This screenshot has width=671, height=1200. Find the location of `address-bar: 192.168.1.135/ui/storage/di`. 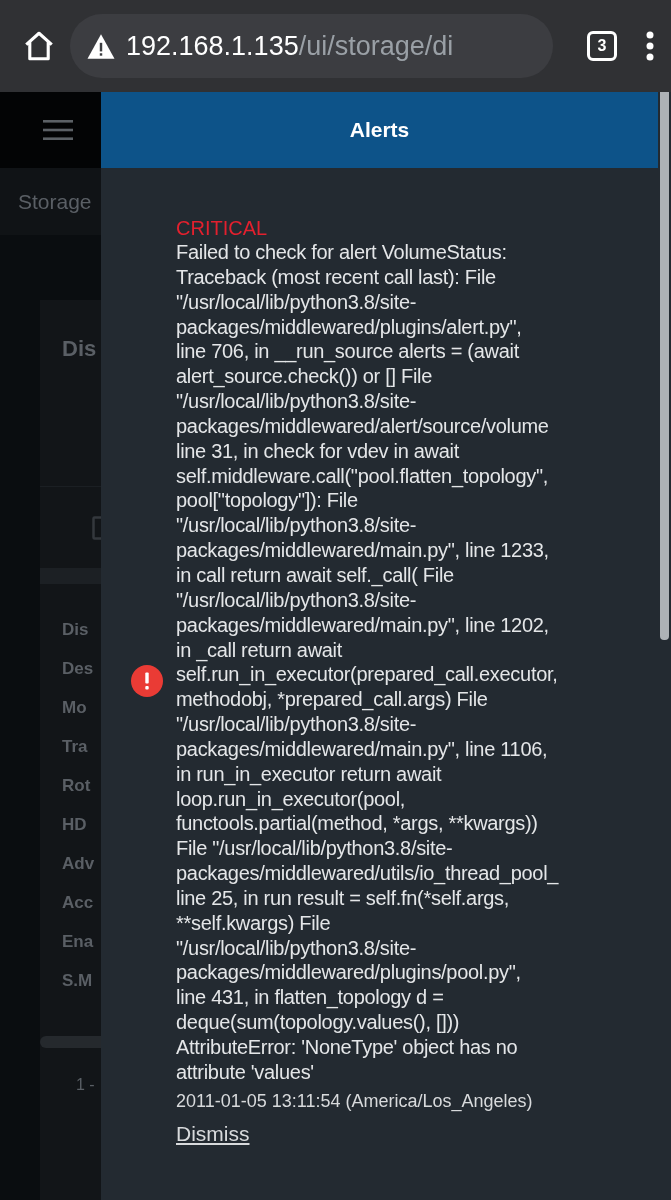

address-bar: 192.168.1.135/ui/storage/di is located at coordinates (311, 46).